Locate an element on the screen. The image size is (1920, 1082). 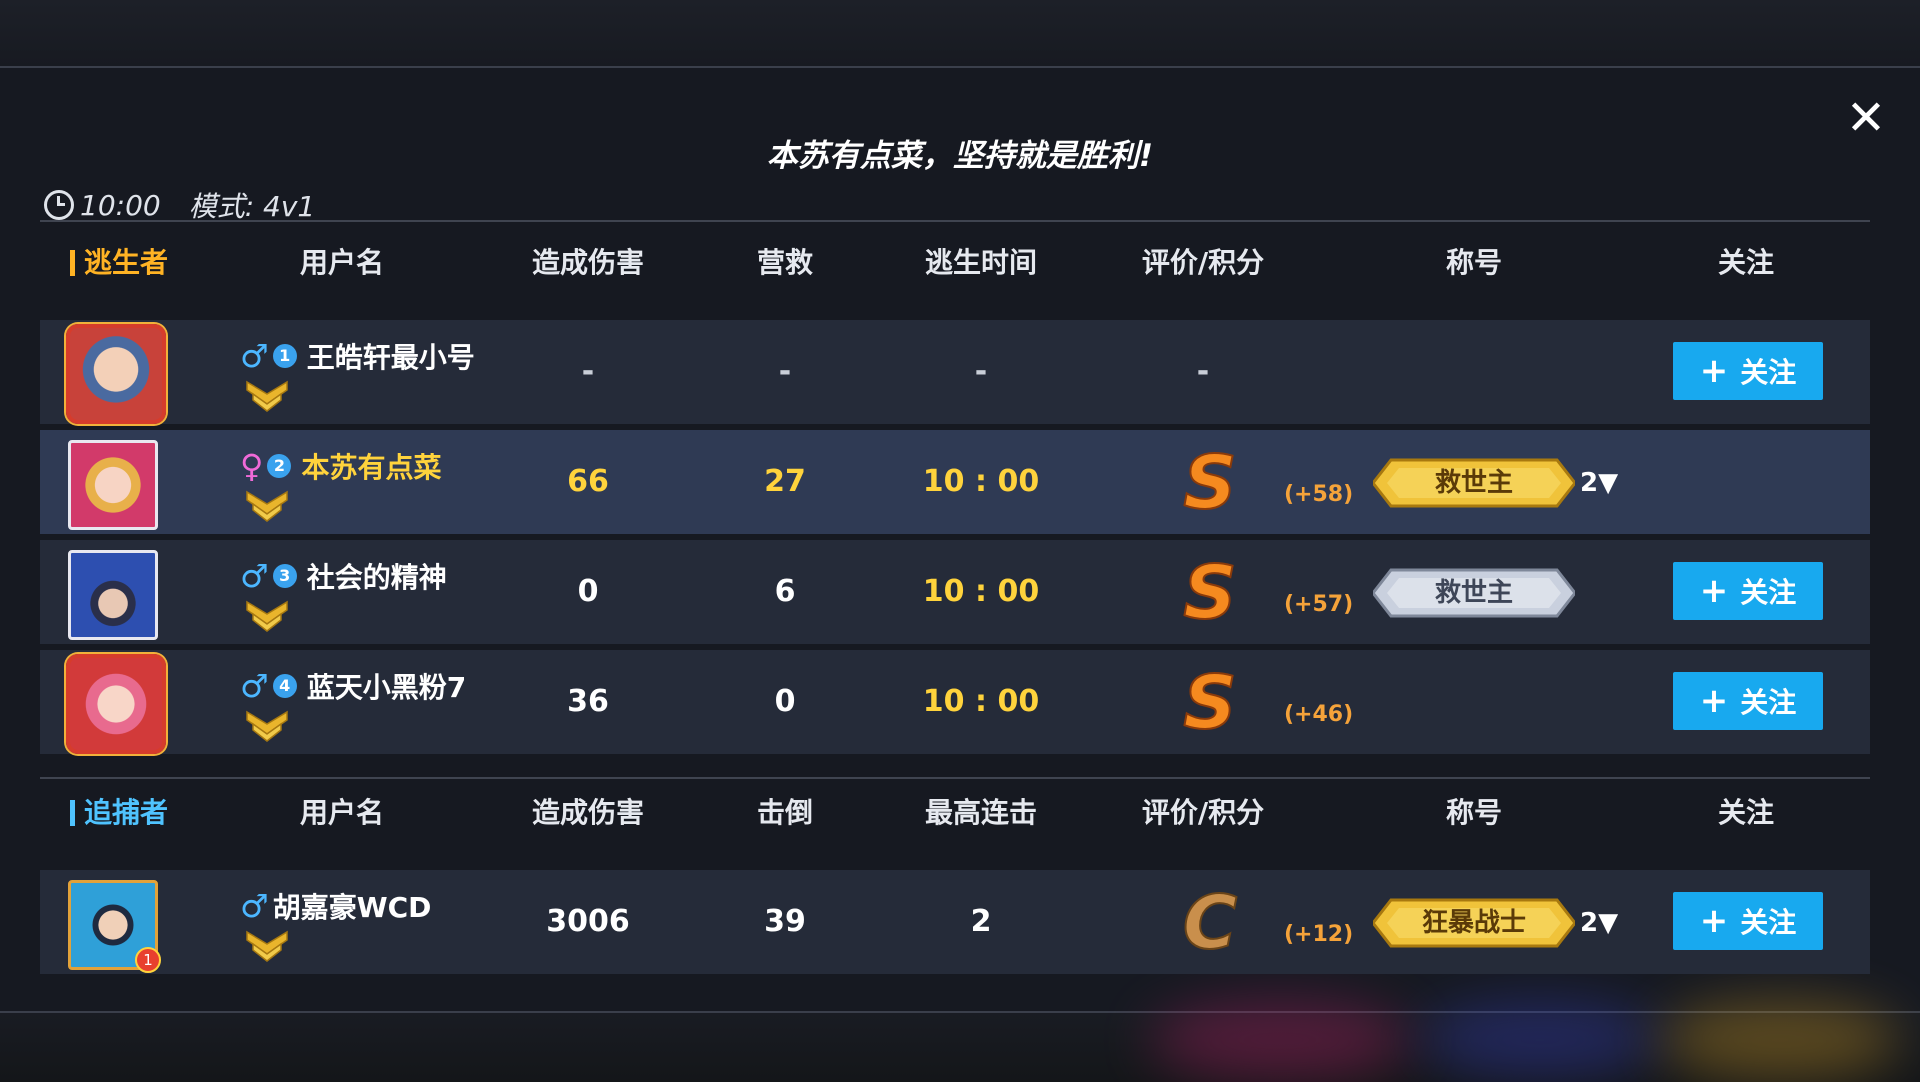
rating: - is located at coordinates (1203, 371).